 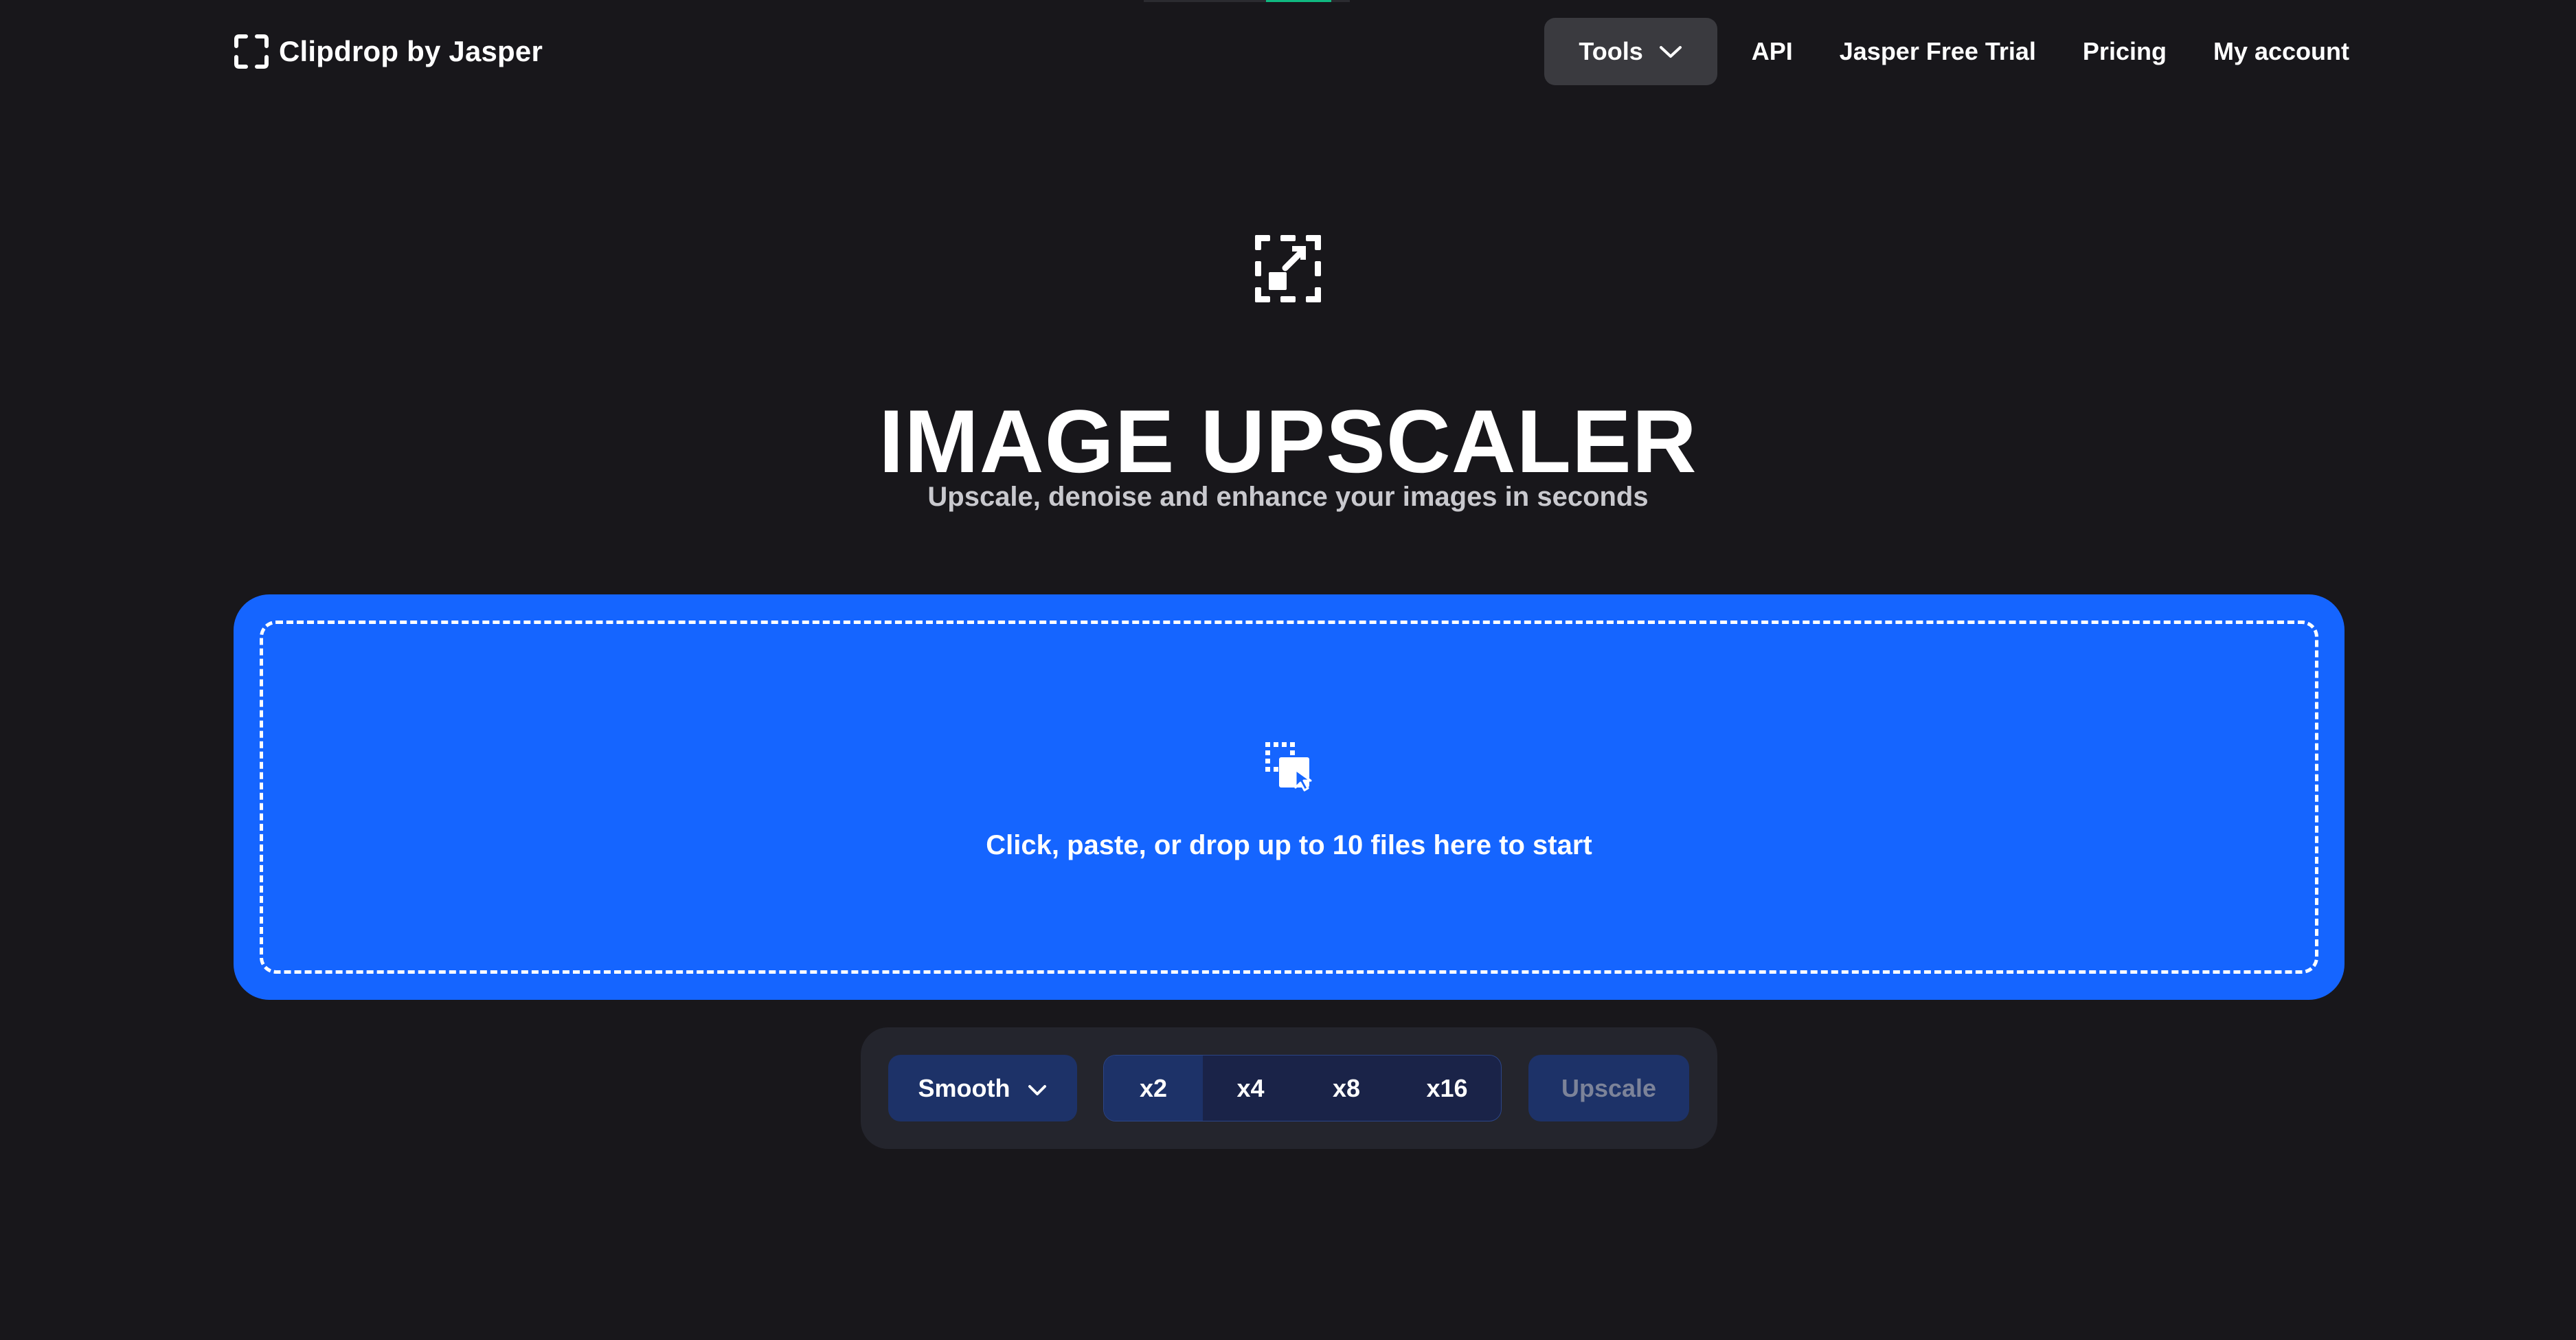 What do you see at coordinates (1288, 269) in the screenshot?
I see `upscale-arrow-icon` at bounding box center [1288, 269].